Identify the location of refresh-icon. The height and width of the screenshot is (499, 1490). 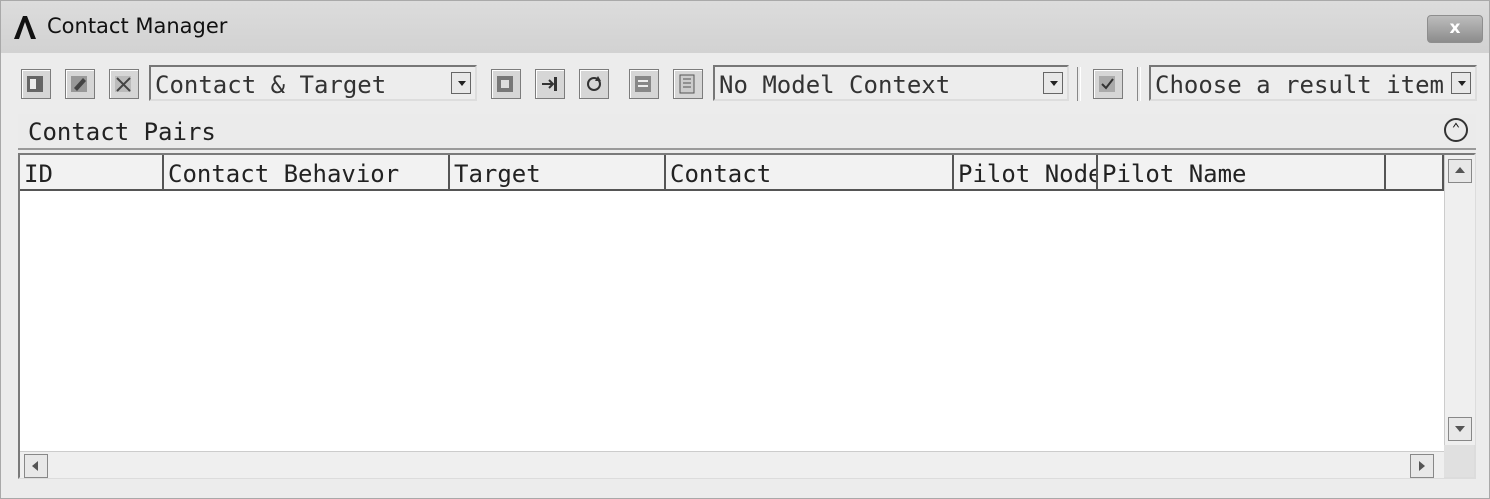
(594, 83).